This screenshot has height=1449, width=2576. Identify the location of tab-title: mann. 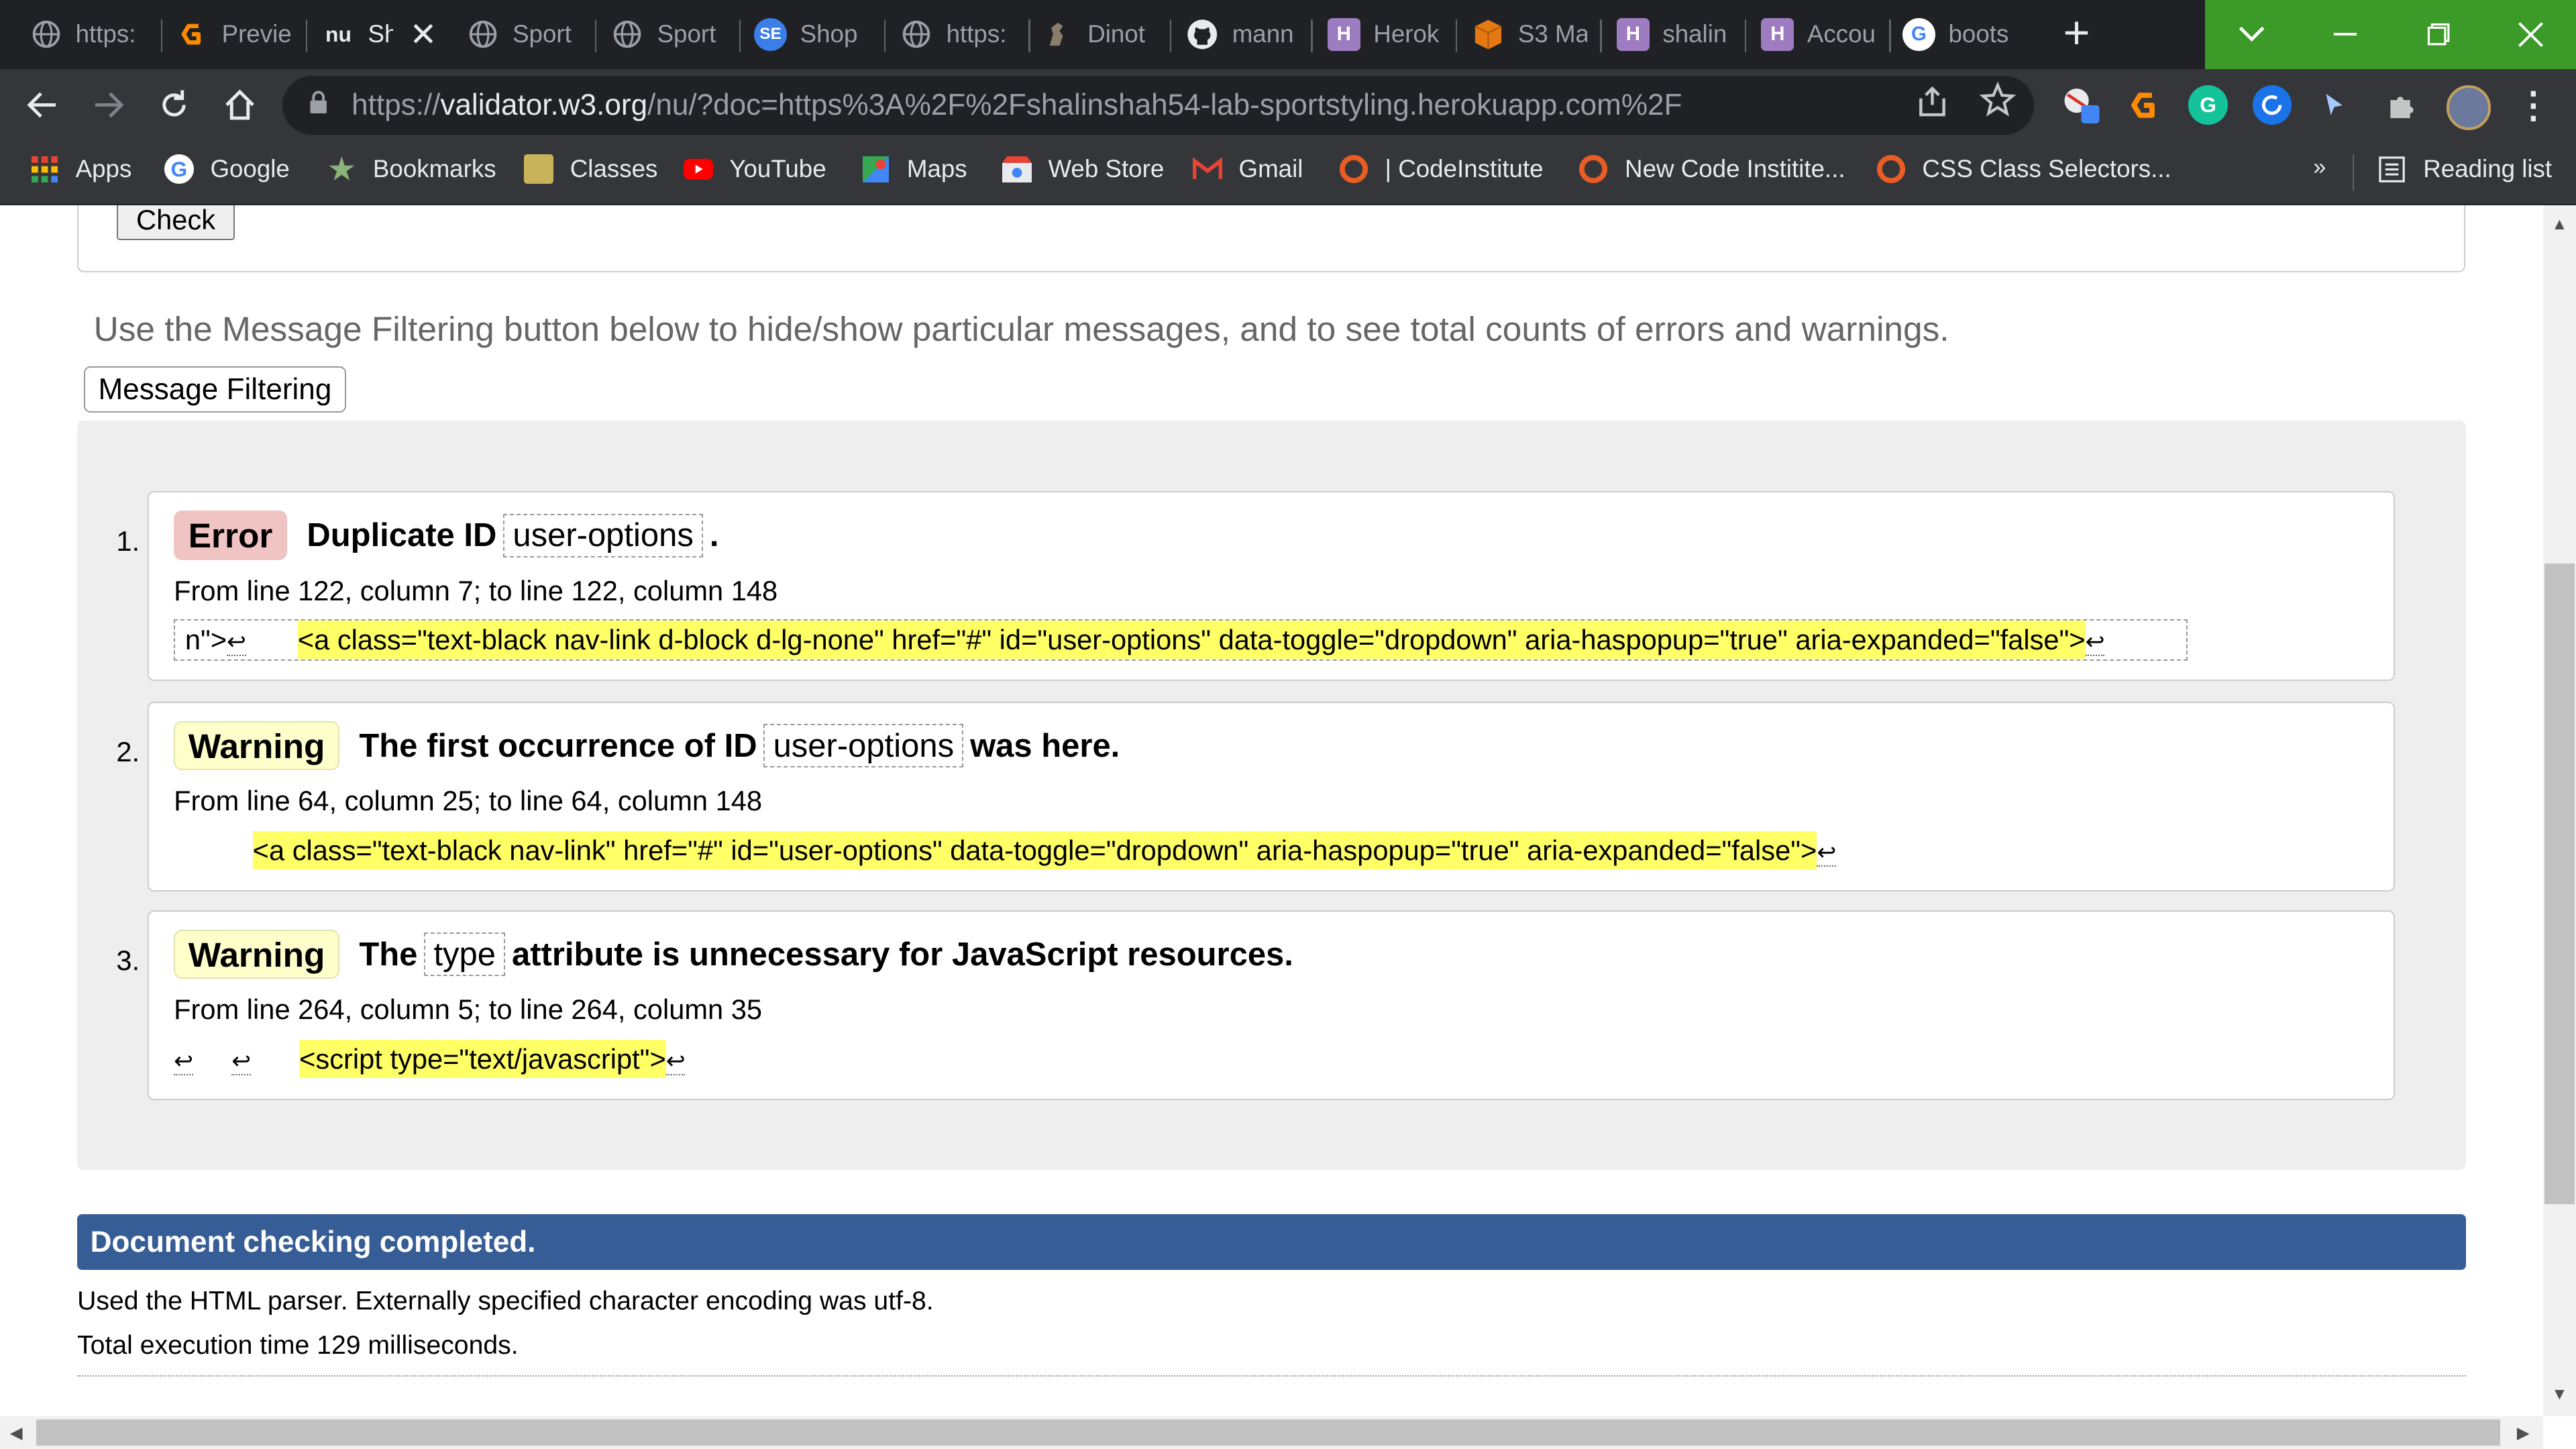
(1263, 34).